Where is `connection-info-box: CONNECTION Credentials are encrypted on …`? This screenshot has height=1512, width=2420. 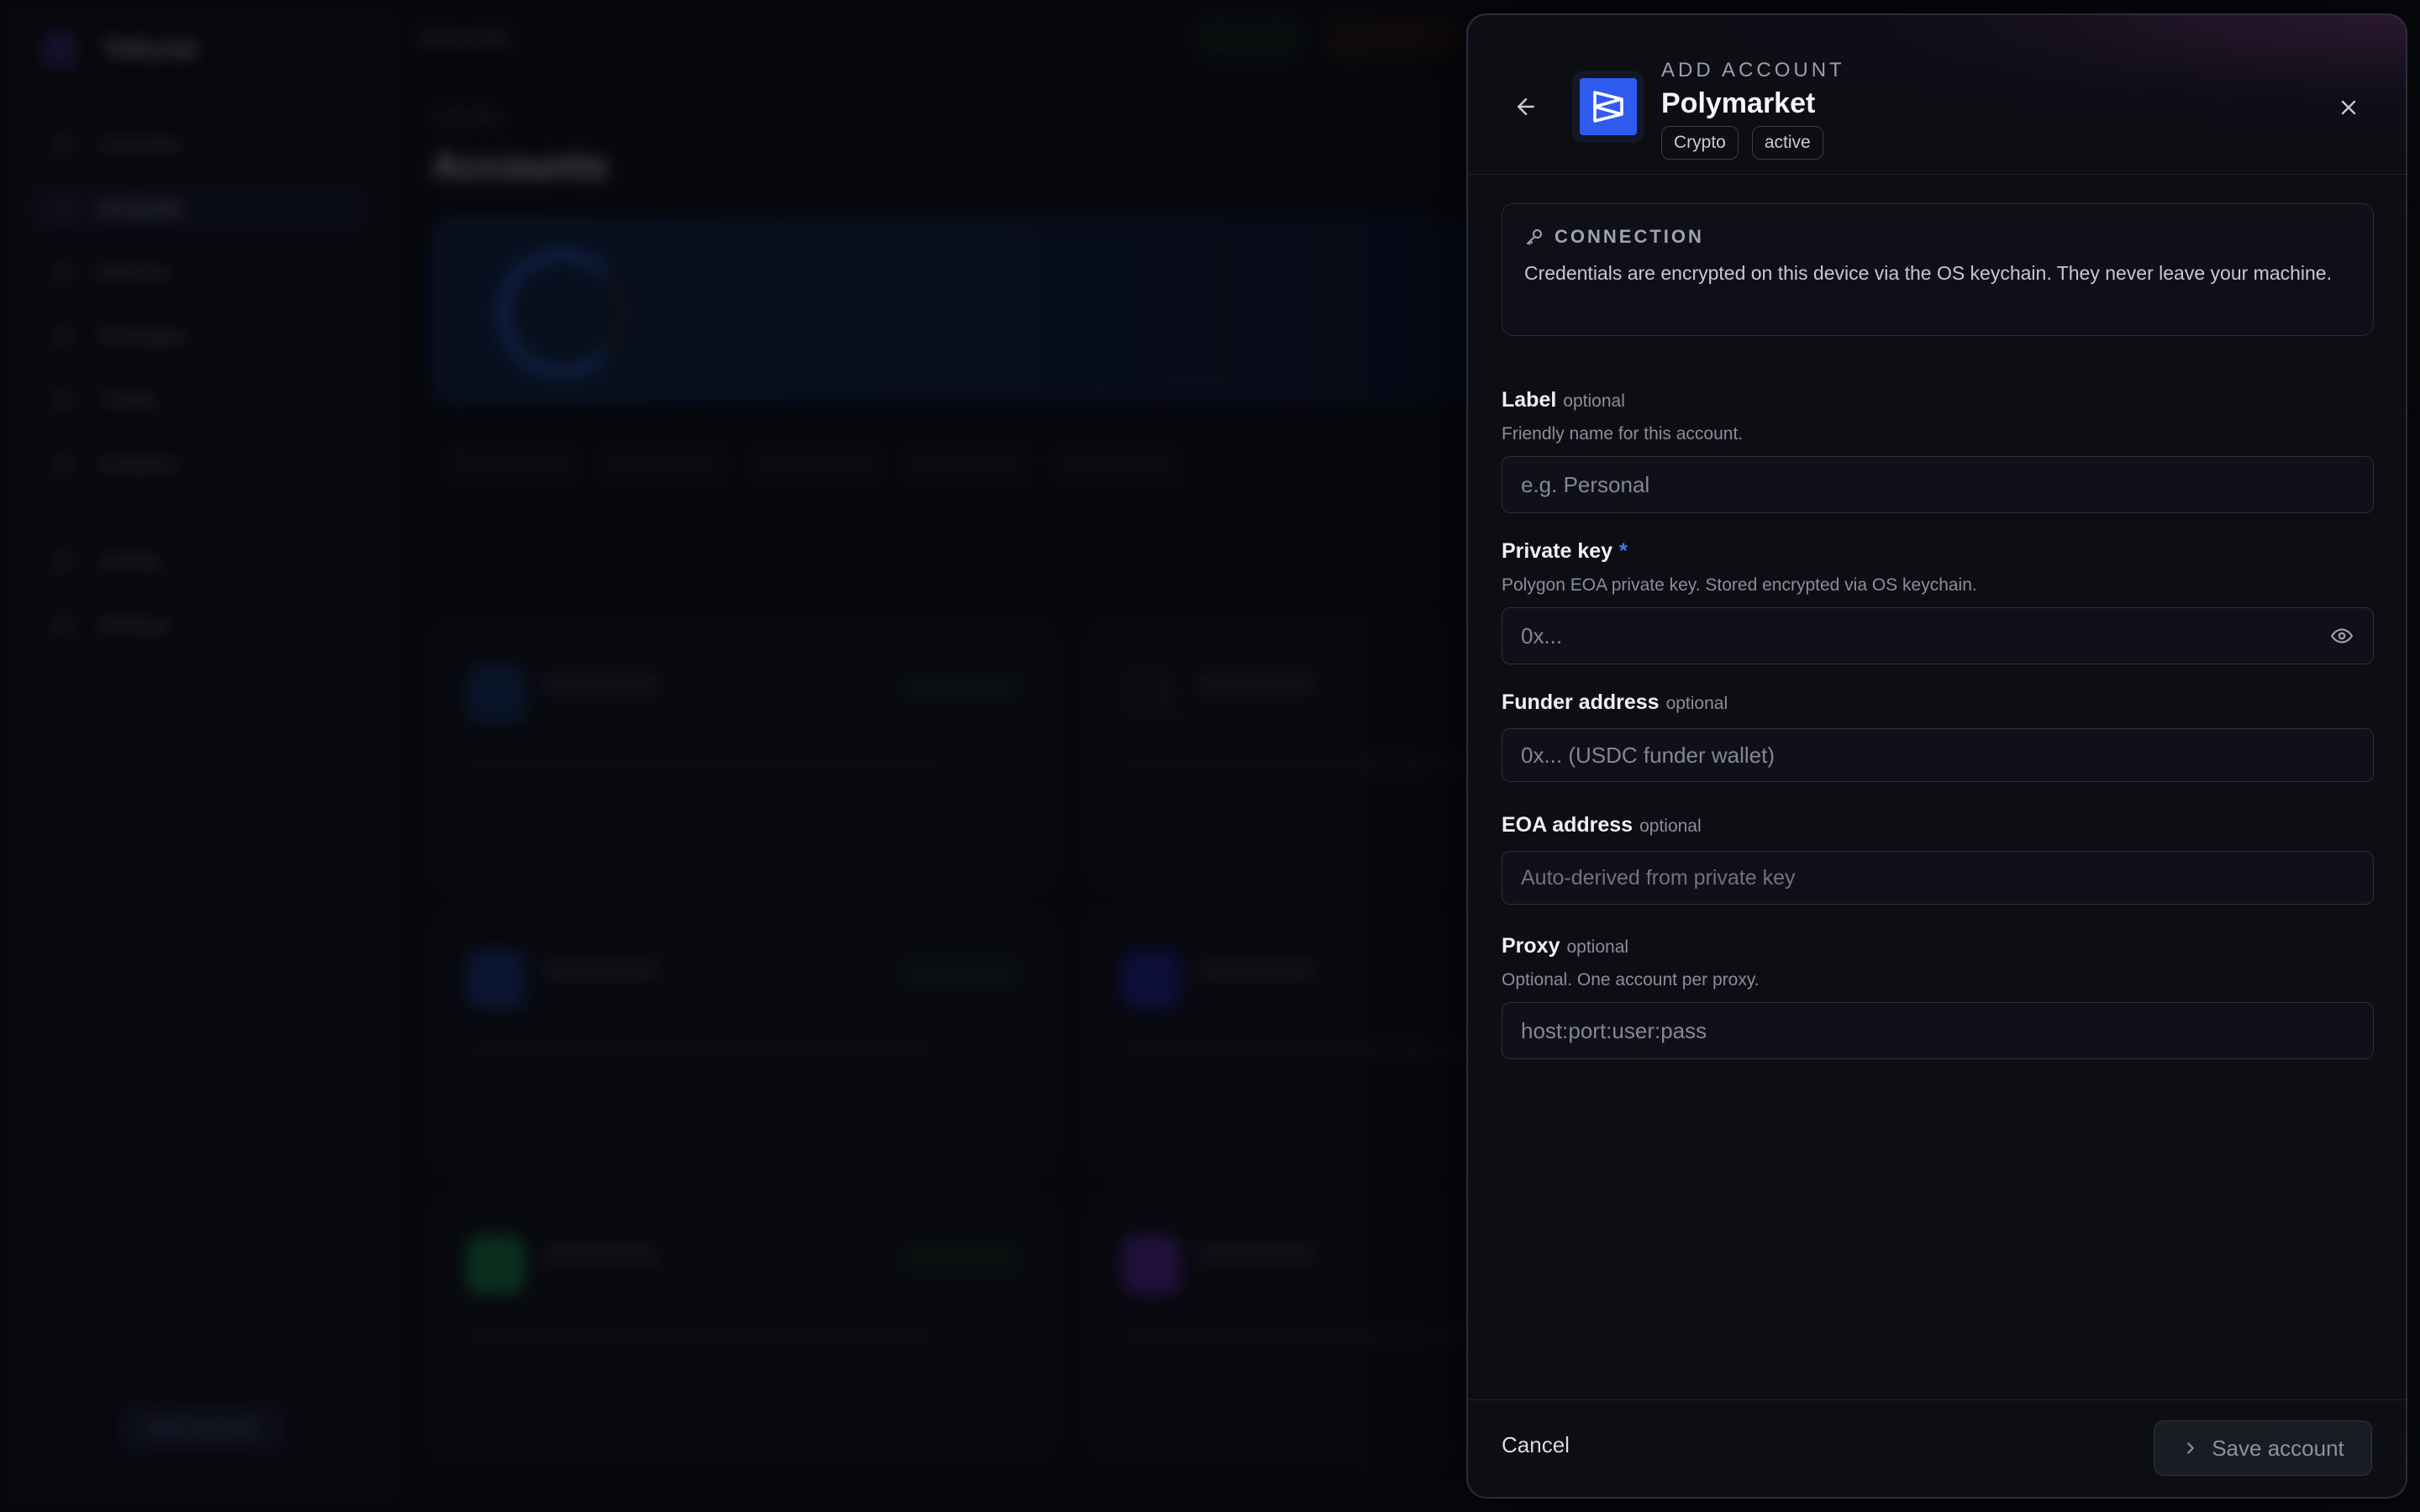 connection-info-box: CONNECTION Credentials are encrypted on … is located at coordinates (1938, 269).